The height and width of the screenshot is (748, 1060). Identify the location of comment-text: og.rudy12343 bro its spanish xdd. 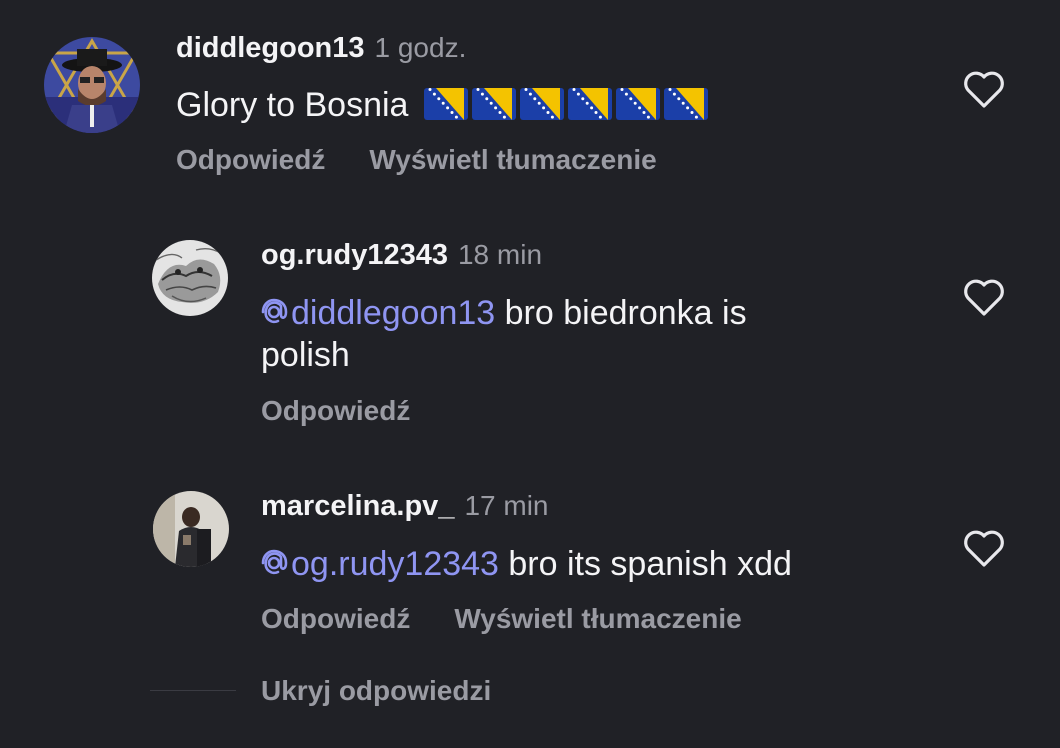
(526, 564).